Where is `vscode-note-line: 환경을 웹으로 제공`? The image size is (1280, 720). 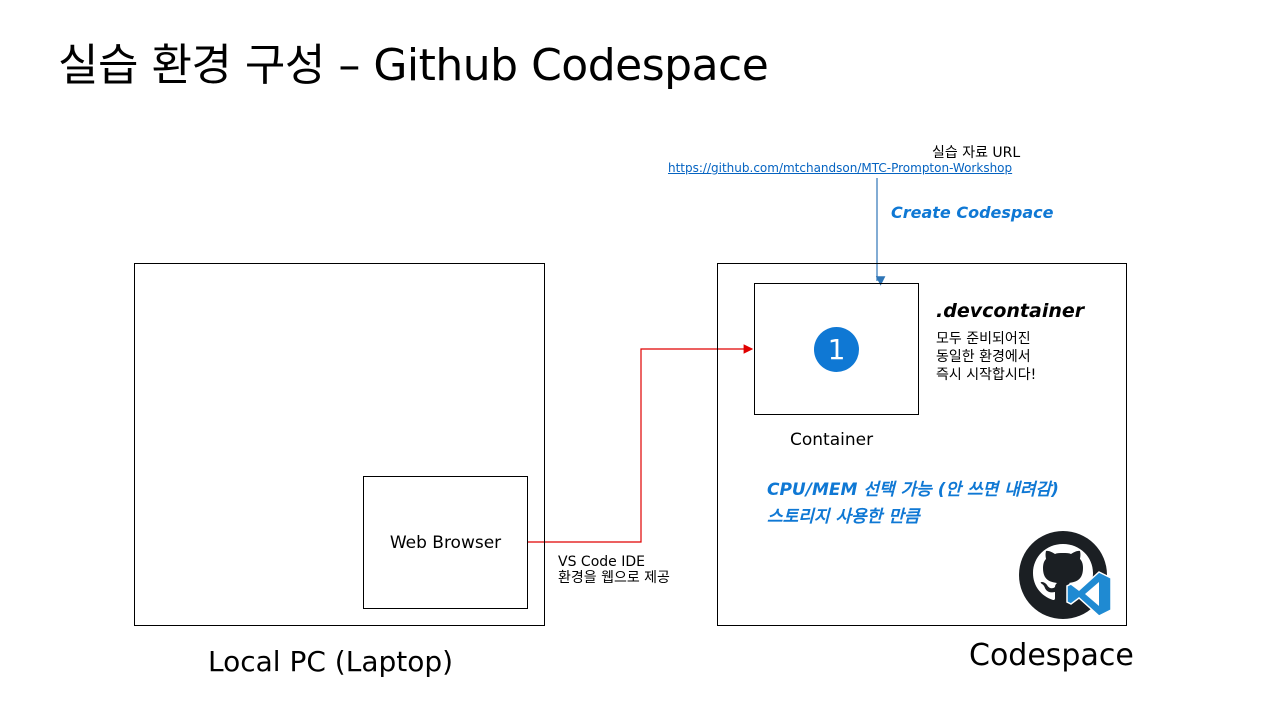 vscode-note-line: 환경을 웹으로 제공 is located at coordinates (614, 578).